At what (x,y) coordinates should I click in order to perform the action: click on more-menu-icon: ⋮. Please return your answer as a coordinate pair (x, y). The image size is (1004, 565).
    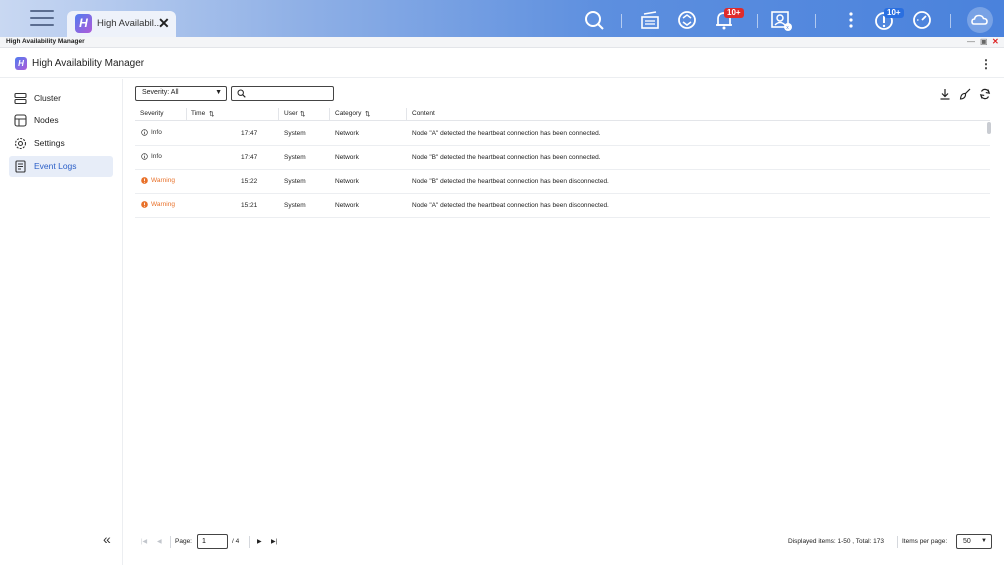
    Looking at the image, I should click on (986, 64).